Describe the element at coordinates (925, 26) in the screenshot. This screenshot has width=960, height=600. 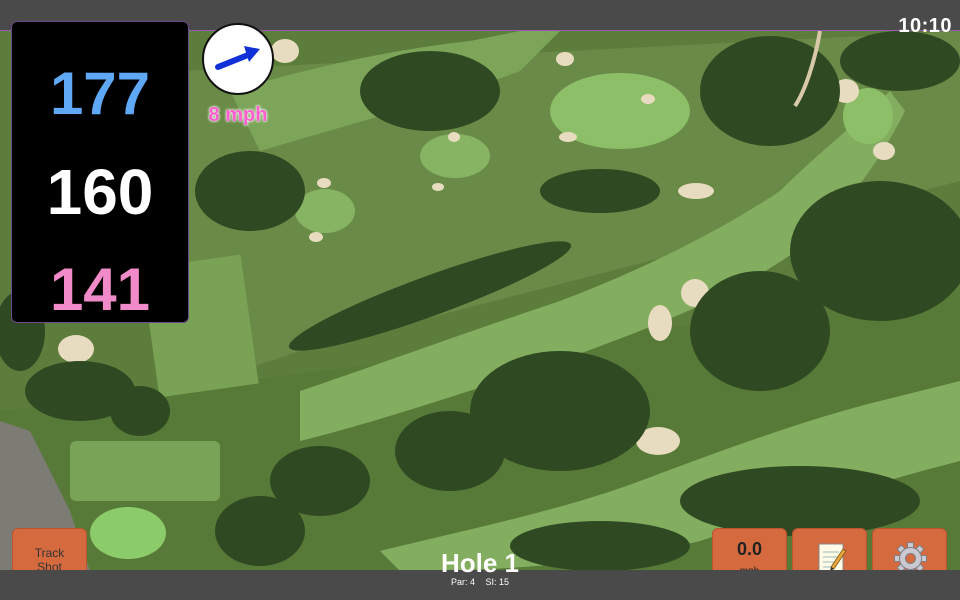
I see `clock: 10:10` at that location.